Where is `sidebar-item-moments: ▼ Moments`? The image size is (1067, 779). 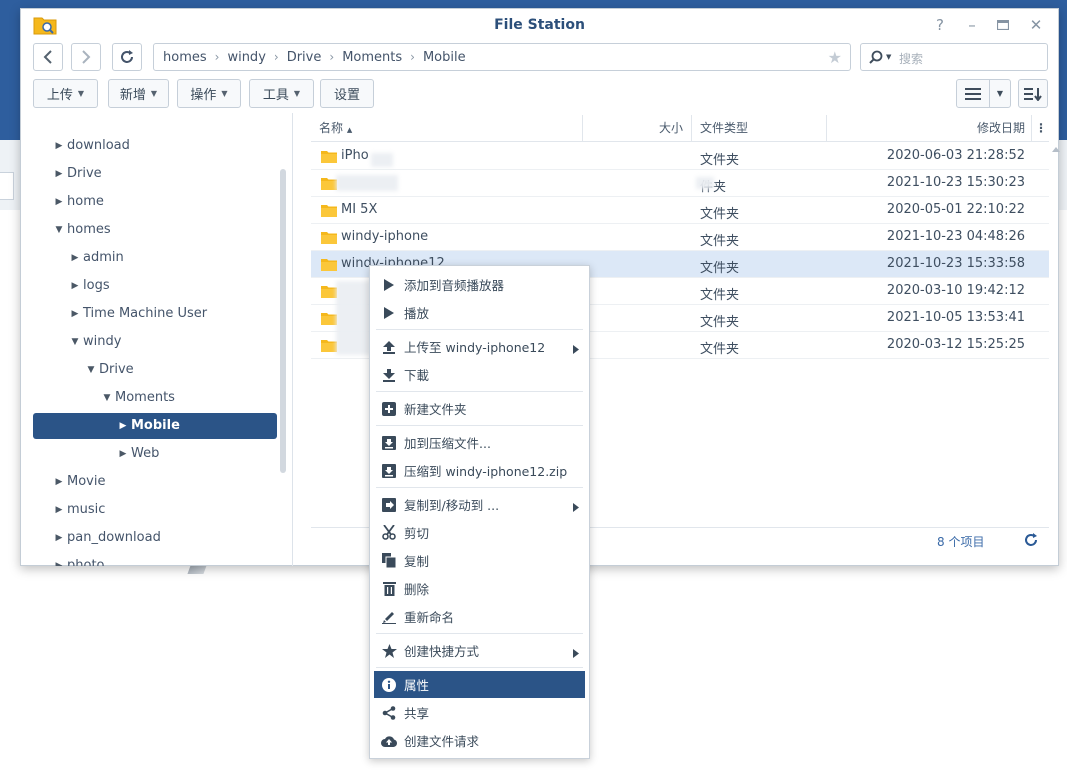 sidebar-item-moments: ▼ Moments is located at coordinates (155, 398).